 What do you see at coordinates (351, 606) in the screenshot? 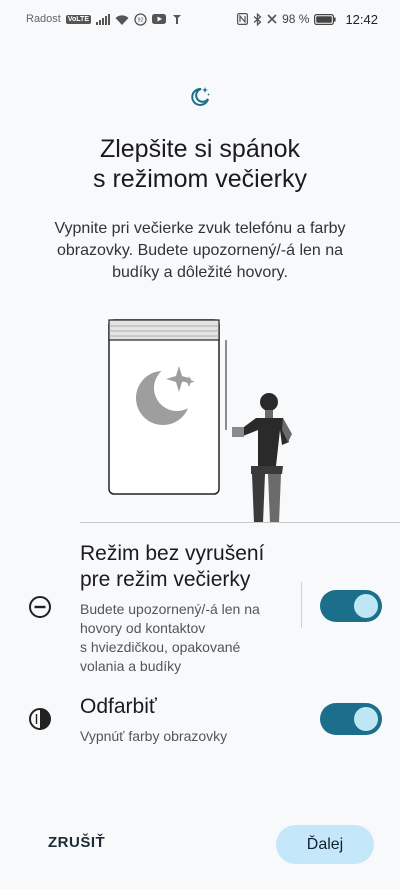
I see `dnd-toggle` at bounding box center [351, 606].